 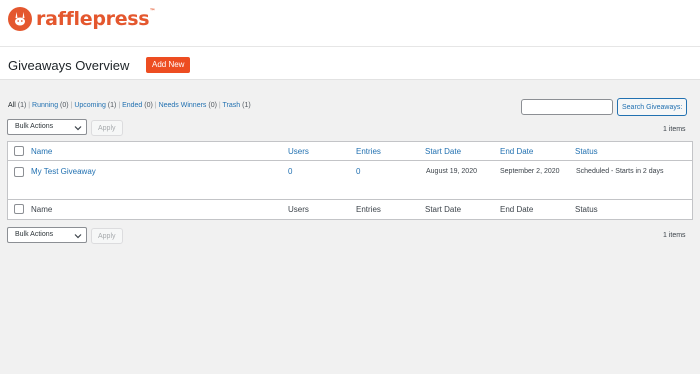 I want to click on title-bar: Giveaways Overview Add New, so click(x=350, y=63).